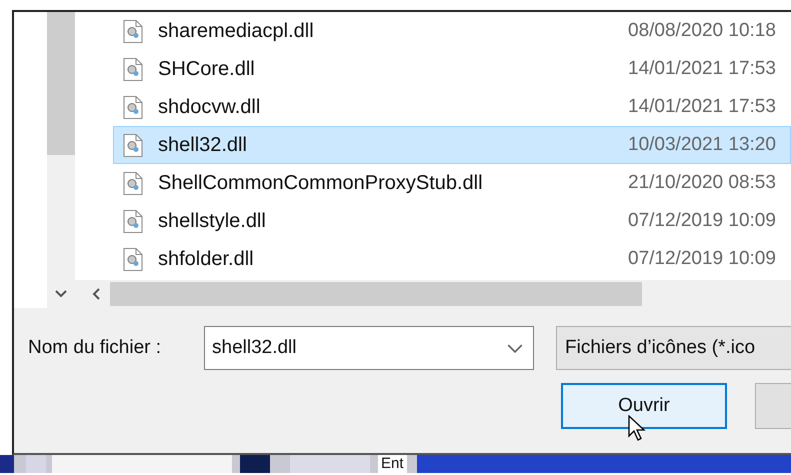 The width and height of the screenshot is (791, 475). What do you see at coordinates (773, 406) in the screenshot?
I see `cancel-button` at bounding box center [773, 406].